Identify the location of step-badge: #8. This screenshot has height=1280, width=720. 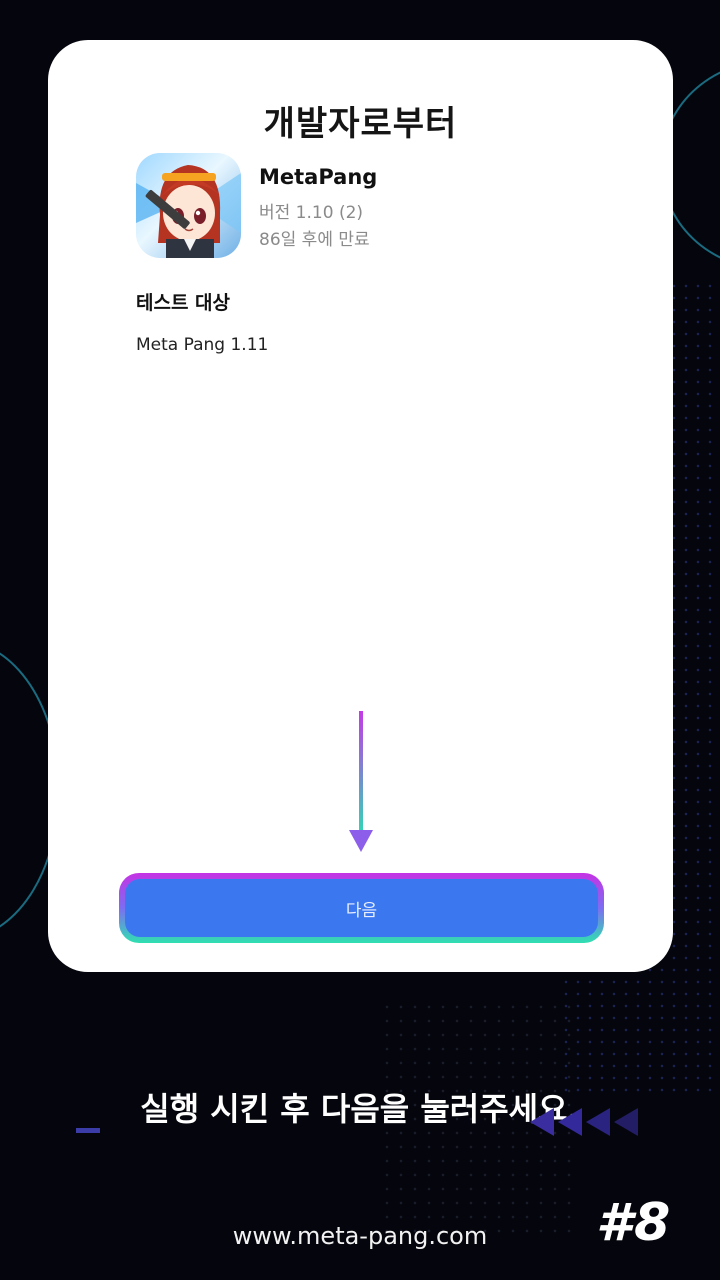
(634, 1223).